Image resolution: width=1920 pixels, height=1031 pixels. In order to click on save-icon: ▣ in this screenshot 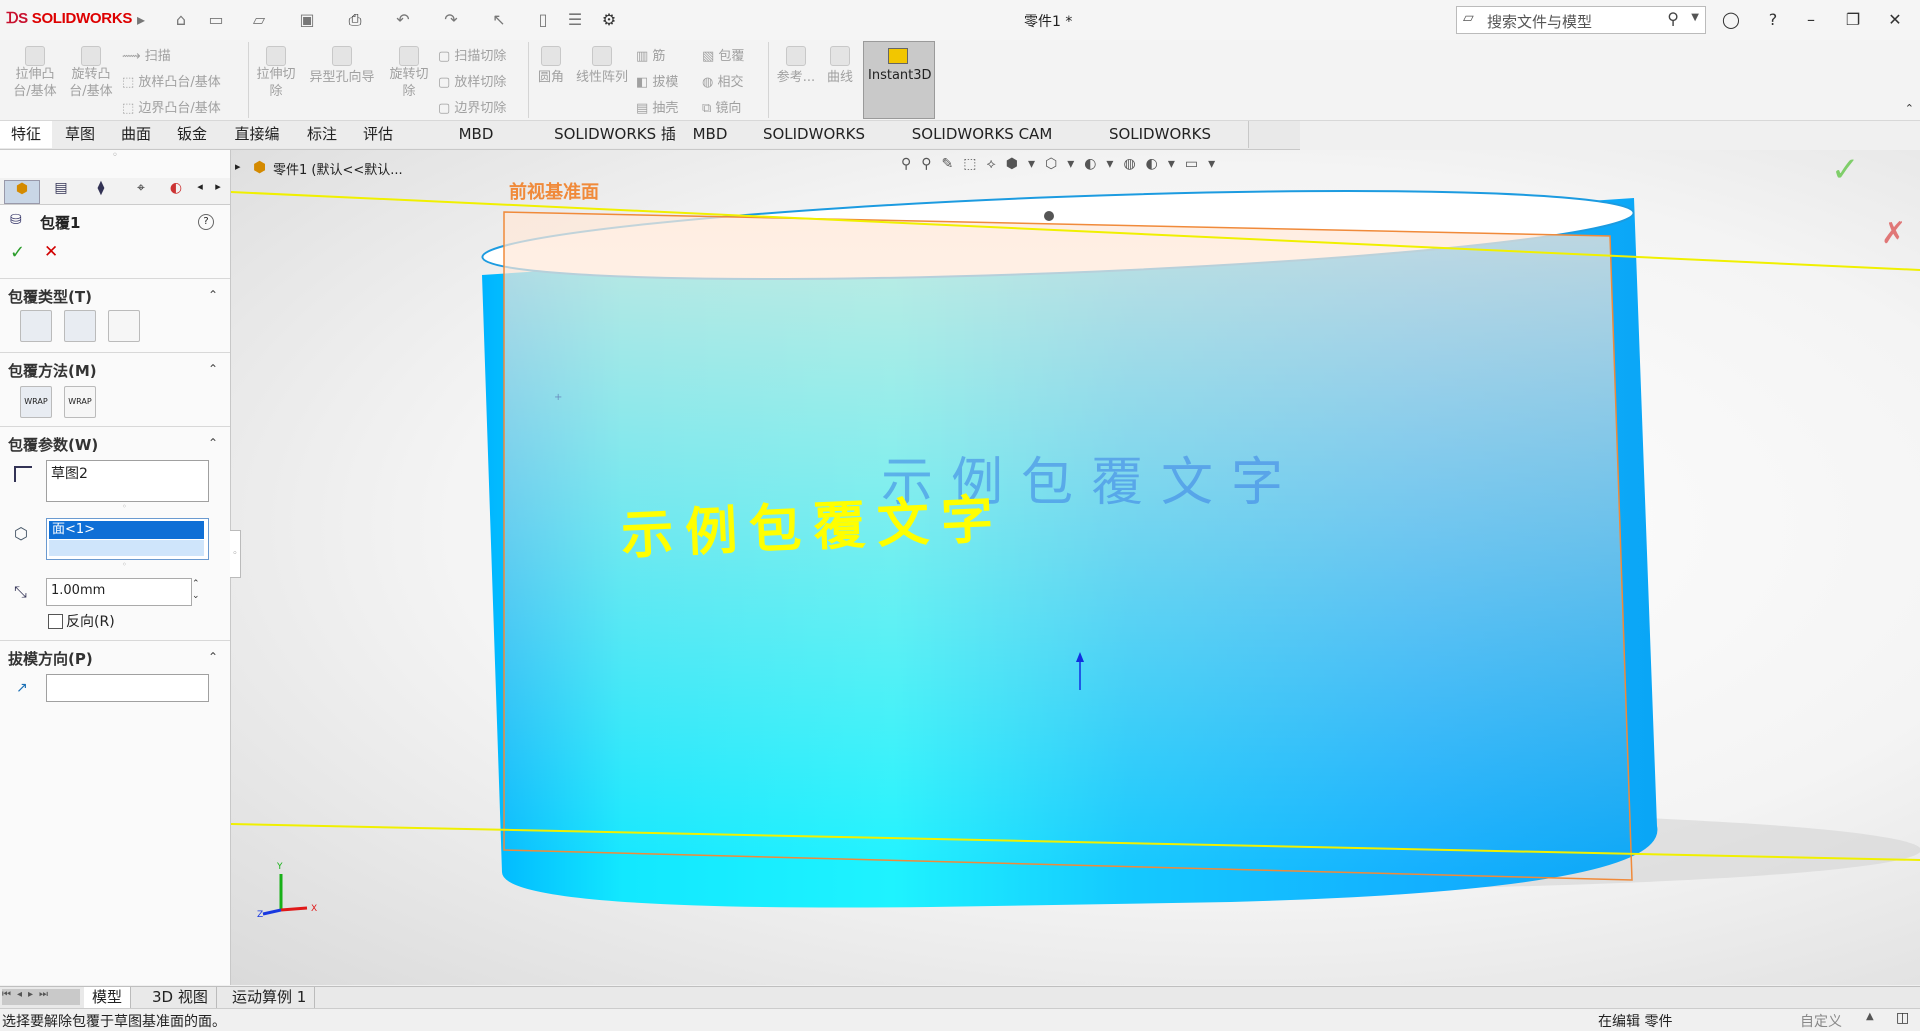, I will do `click(307, 20)`.